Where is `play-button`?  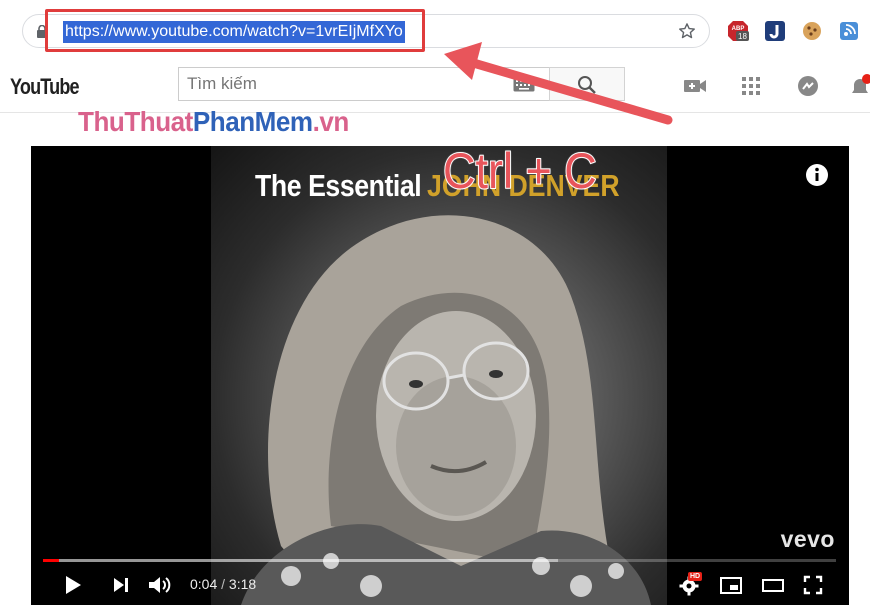 play-button is located at coordinates (73, 585).